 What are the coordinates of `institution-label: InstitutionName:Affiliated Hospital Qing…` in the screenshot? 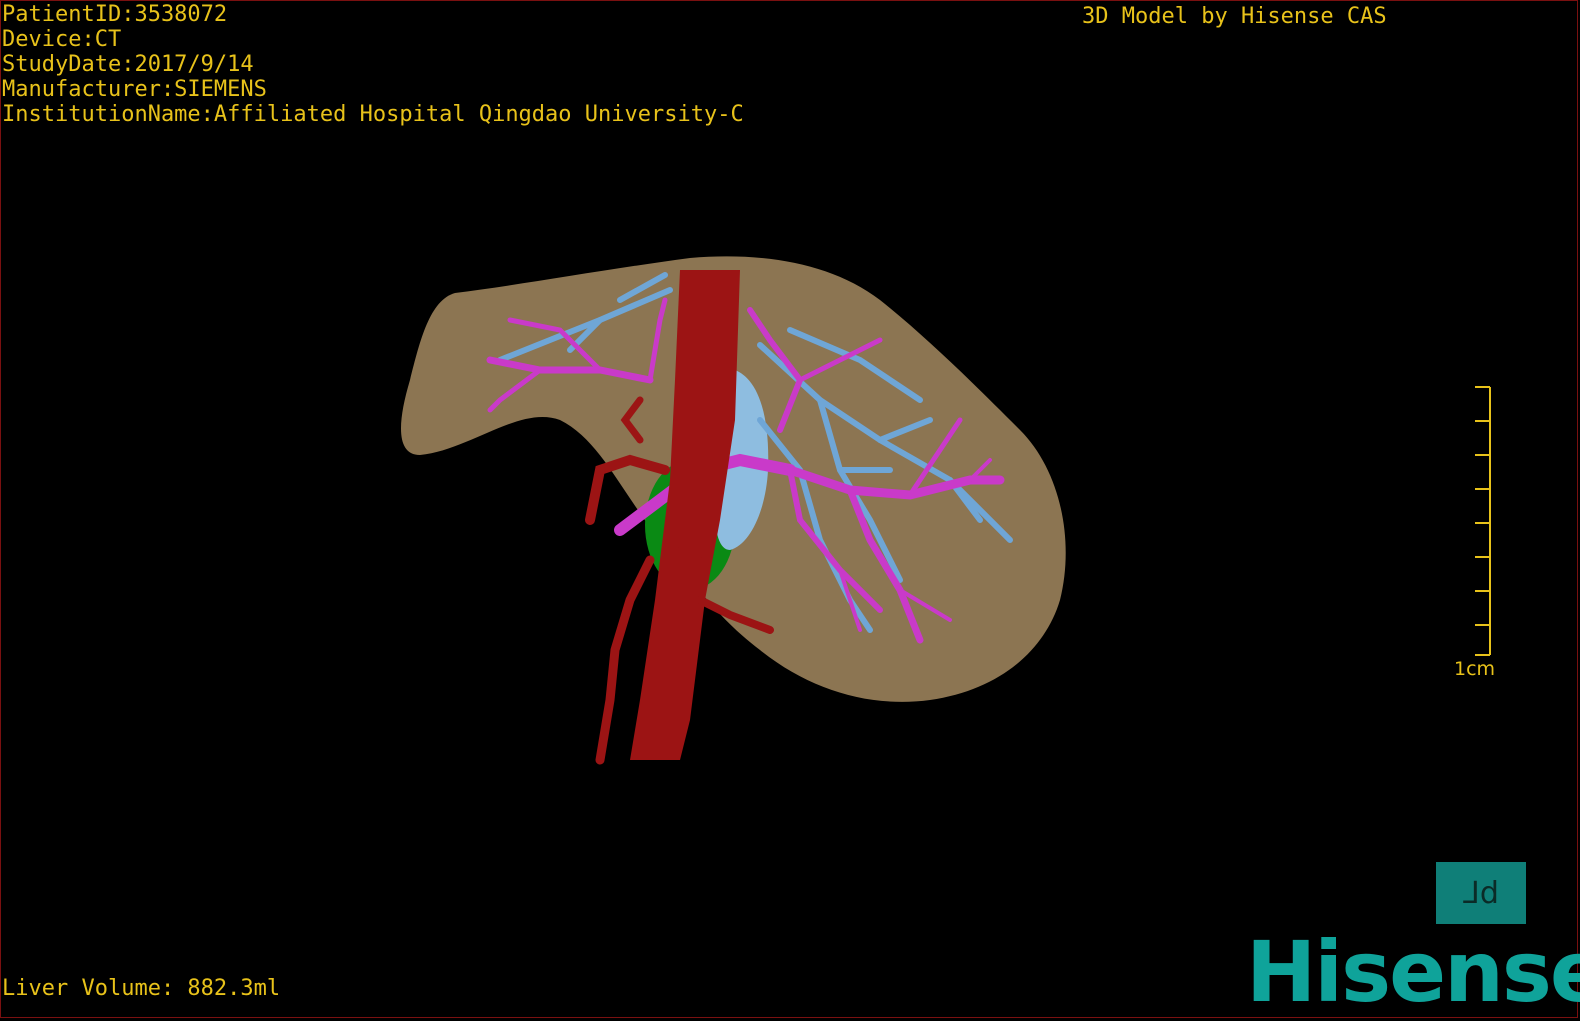 It's located at (373, 114).